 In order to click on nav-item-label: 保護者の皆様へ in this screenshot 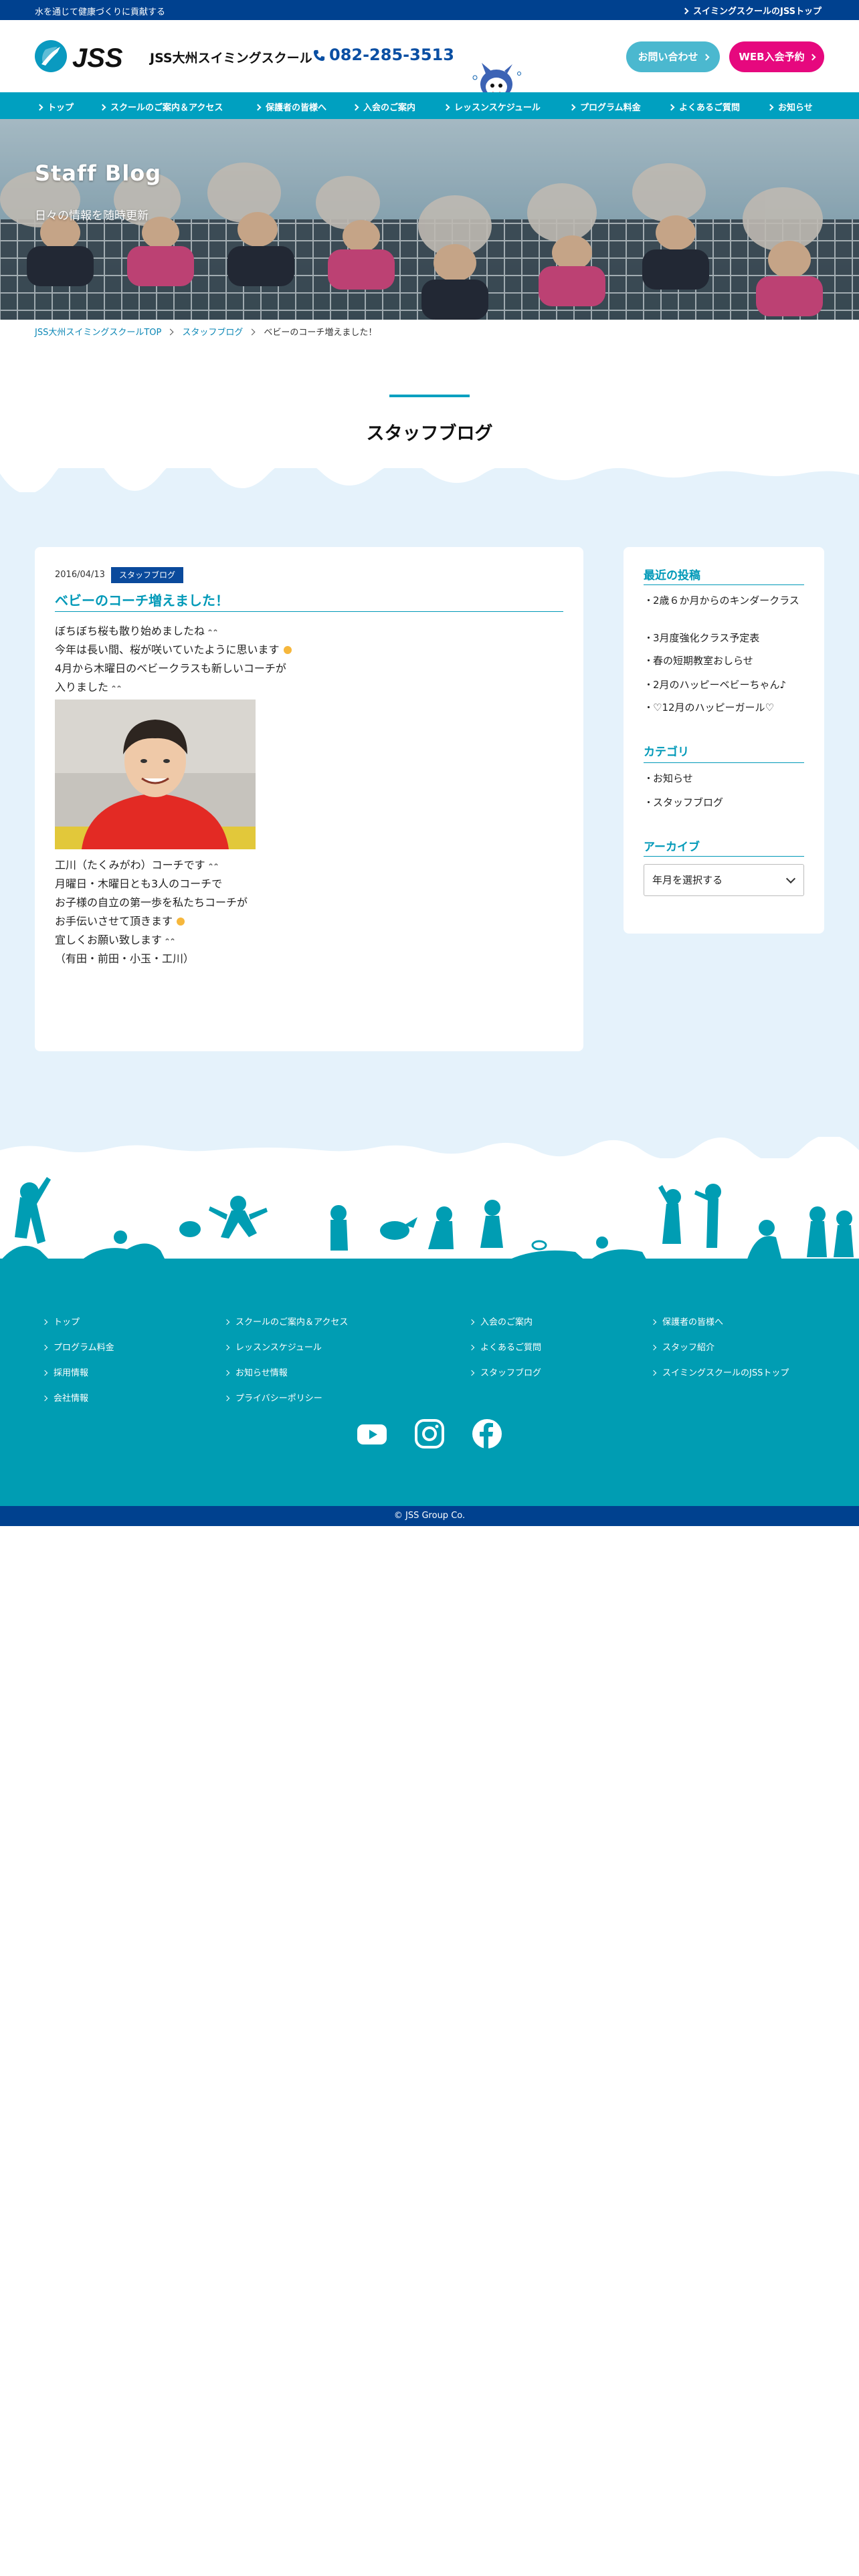, I will do `click(296, 108)`.